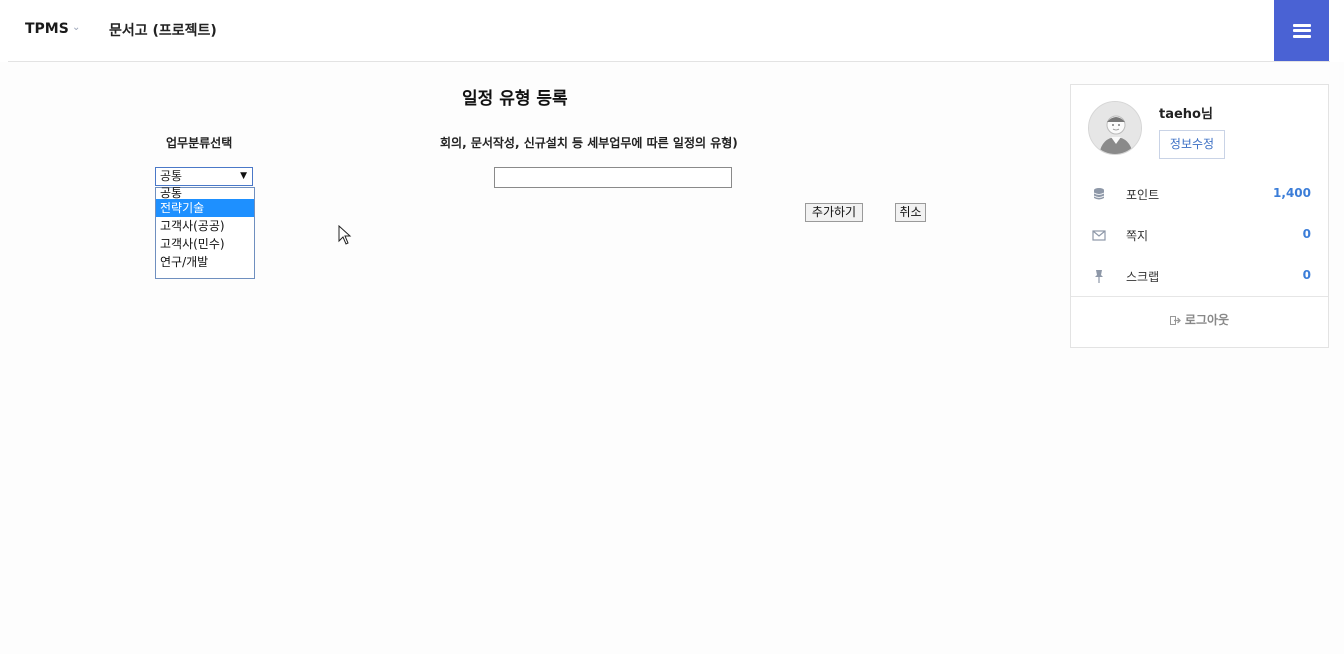  I want to click on messages-row: 쪽지 0, so click(1199, 235).